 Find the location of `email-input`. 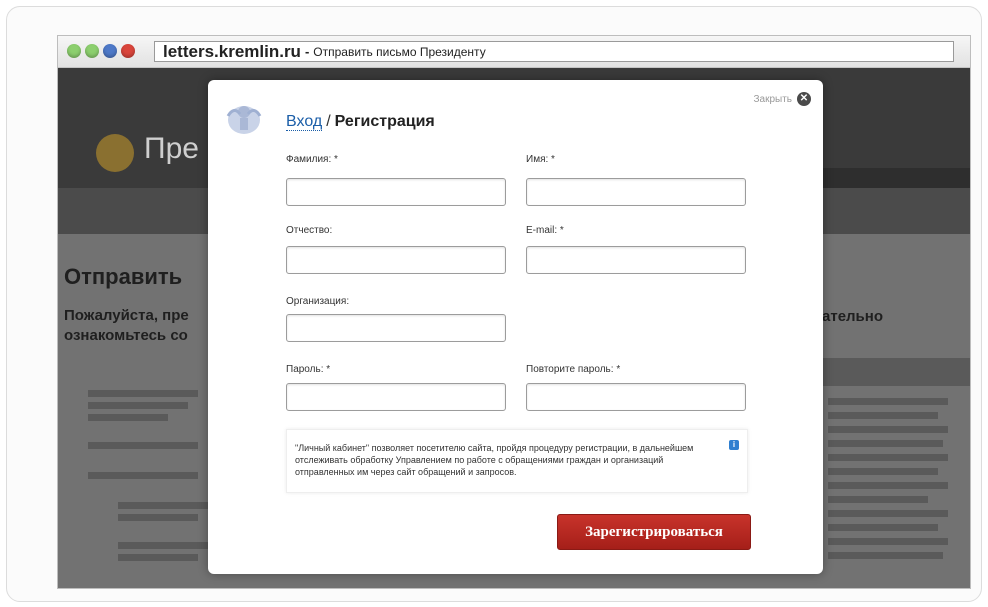

email-input is located at coordinates (636, 260).